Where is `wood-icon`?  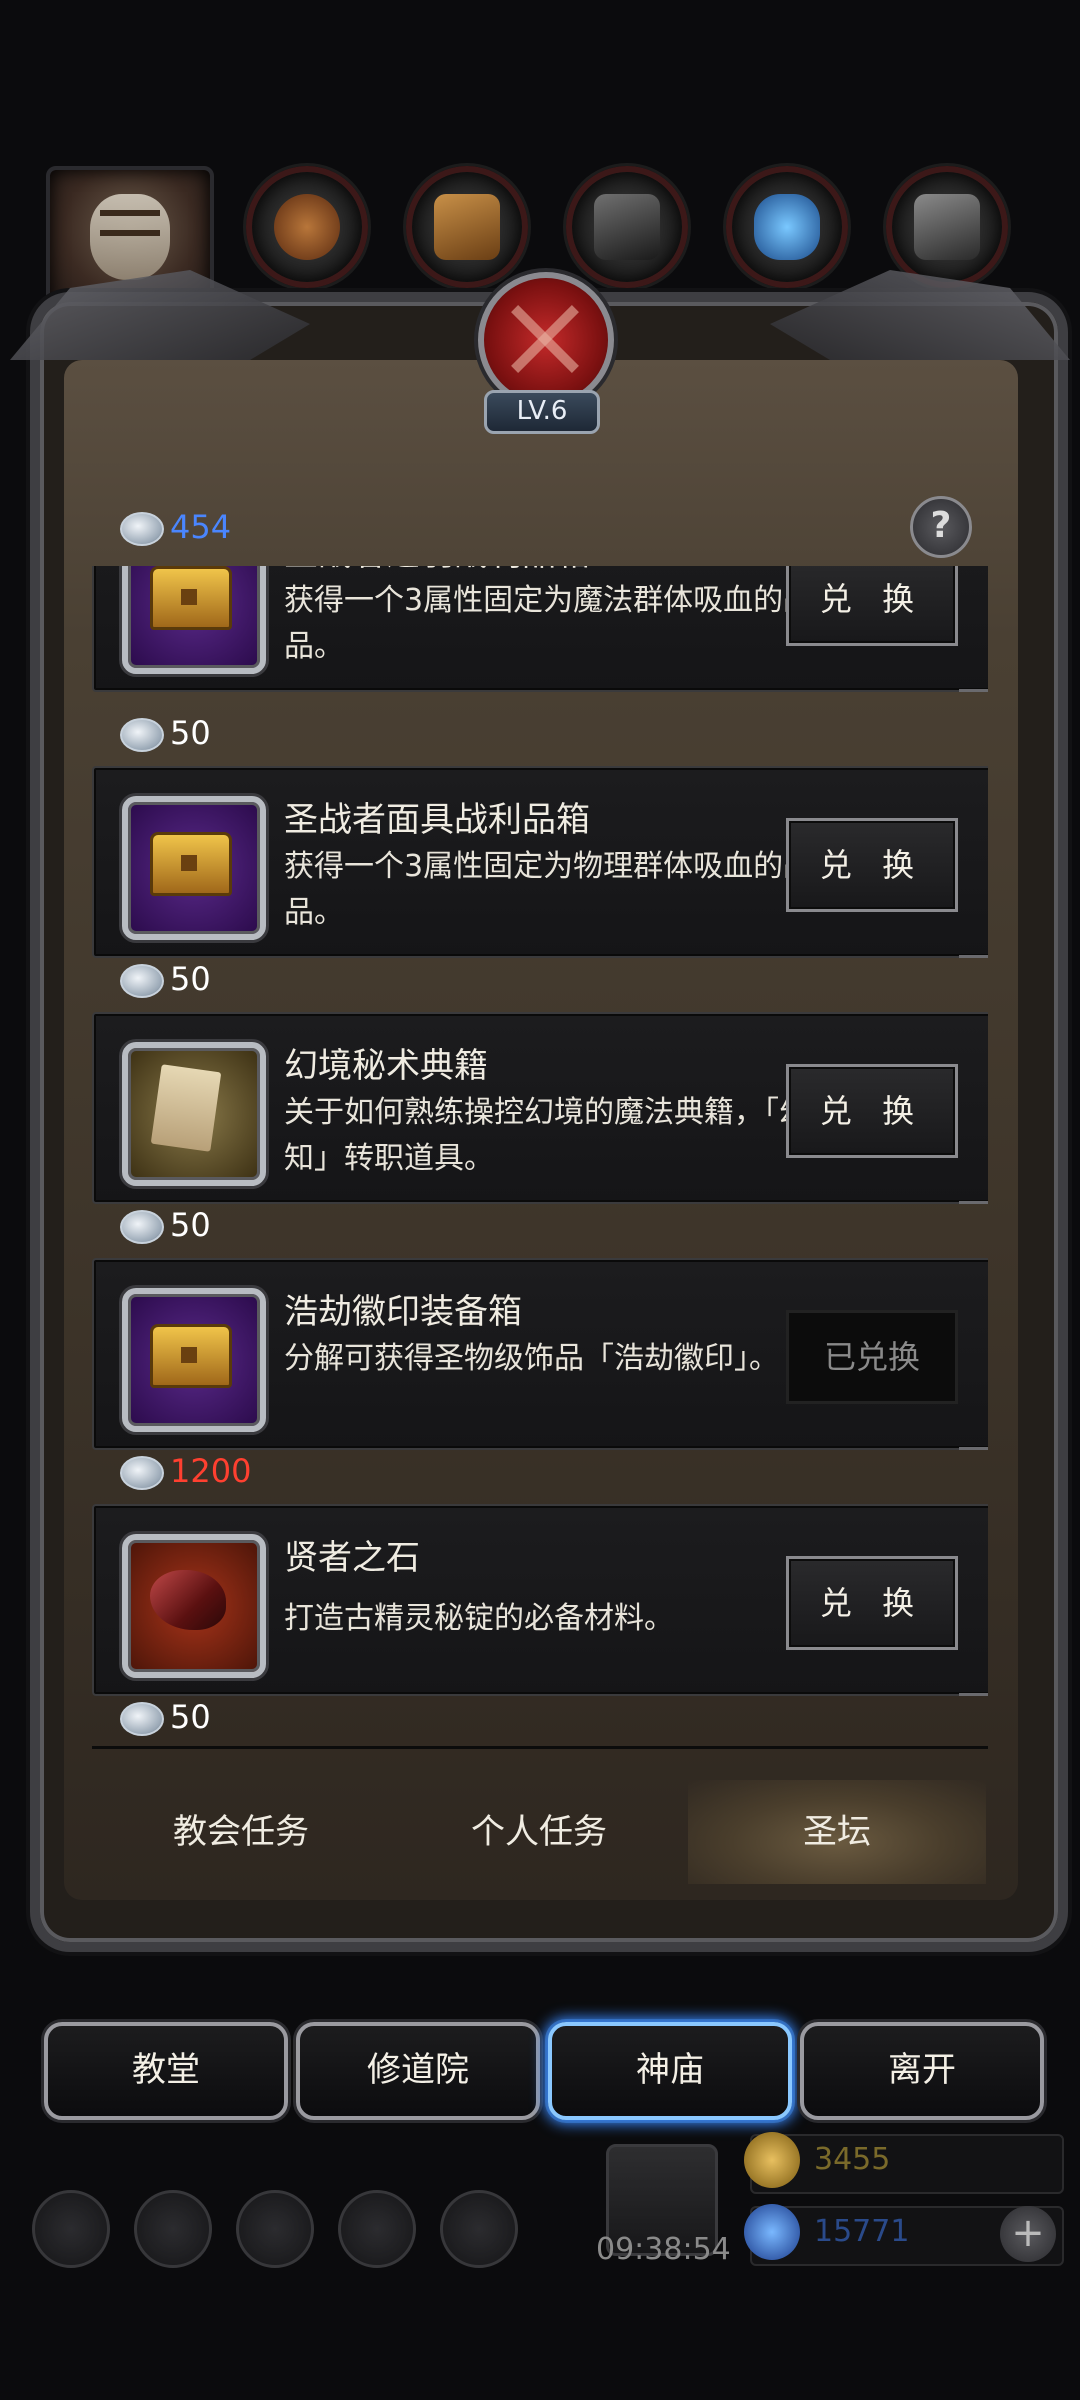
wood-icon is located at coordinates (307, 227).